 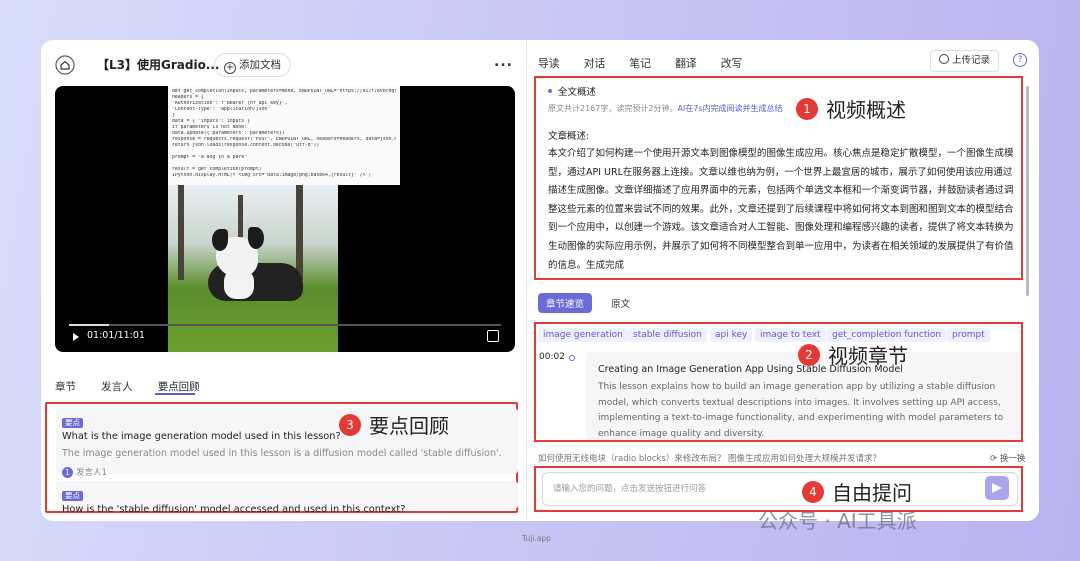 What do you see at coordinates (67, 472) in the screenshot?
I see `speaker-number: 1` at bounding box center [67, 472].